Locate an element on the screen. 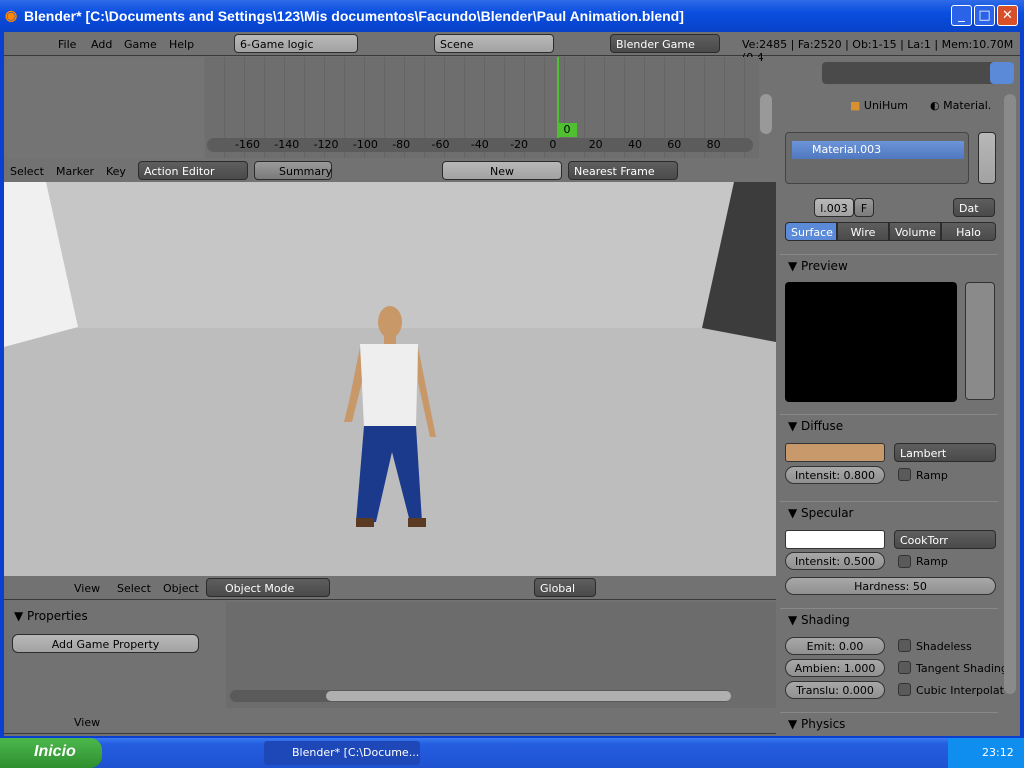 The width and height of the screenshot is (1024, 768). minimize-button: _ is located at coordinates (961, 15).